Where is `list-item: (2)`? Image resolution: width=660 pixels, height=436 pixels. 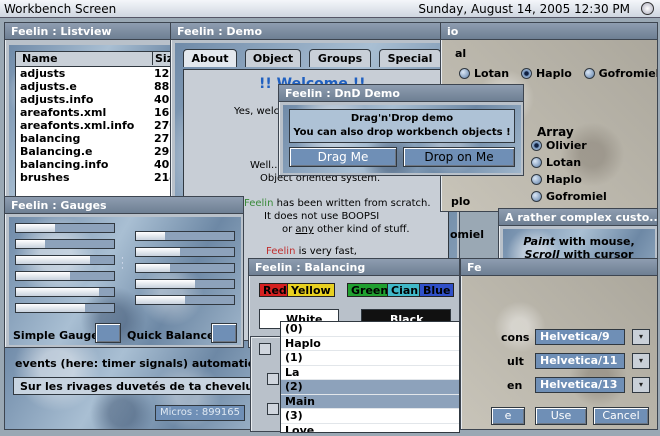
list-item: (2) is located at coordinates (370, 387).